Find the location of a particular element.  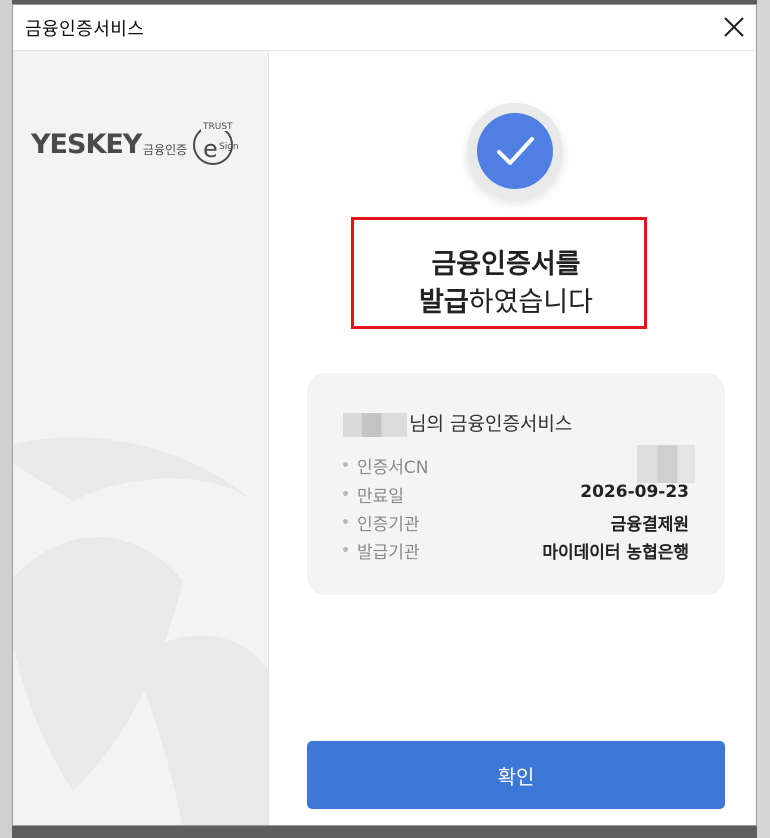

svg-text: e is located at coordinates (210, 149).